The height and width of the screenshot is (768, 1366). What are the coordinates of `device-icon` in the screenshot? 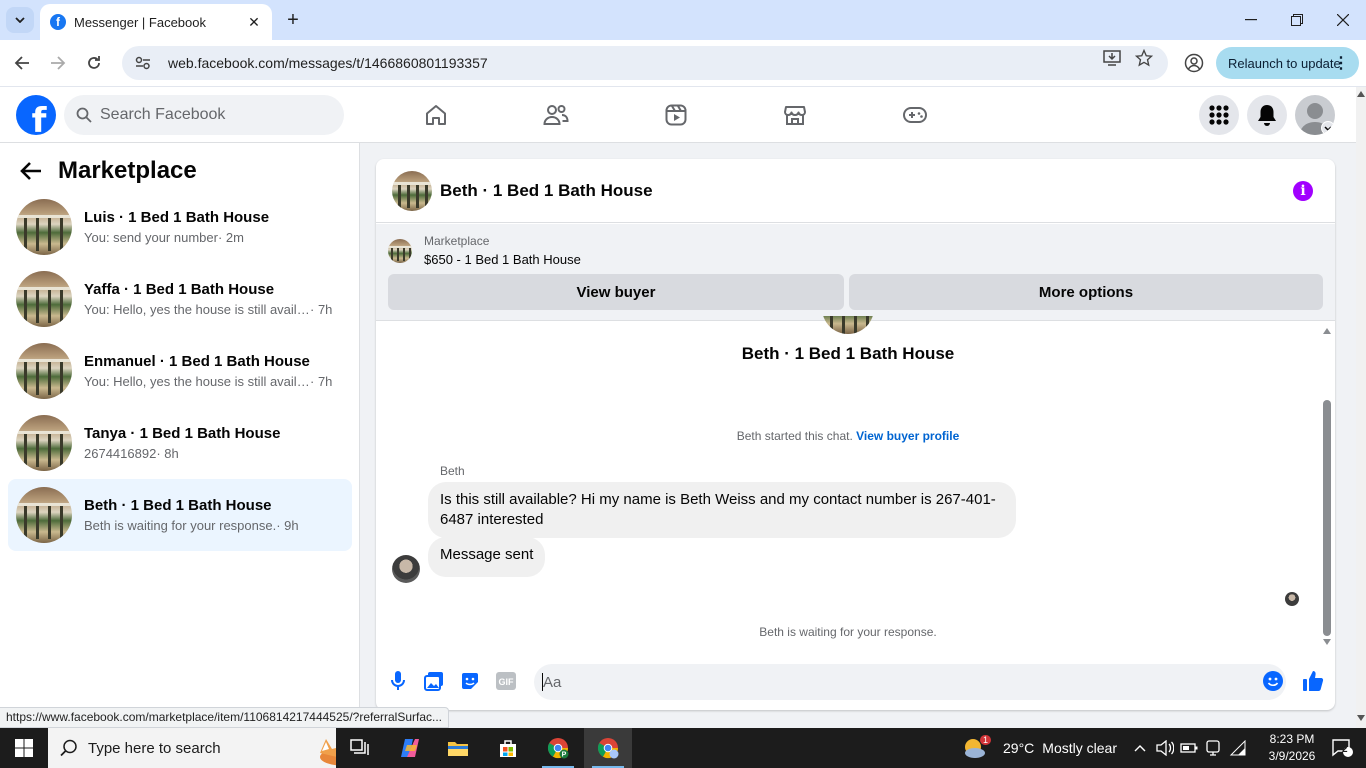 It's located at (1213, 748).